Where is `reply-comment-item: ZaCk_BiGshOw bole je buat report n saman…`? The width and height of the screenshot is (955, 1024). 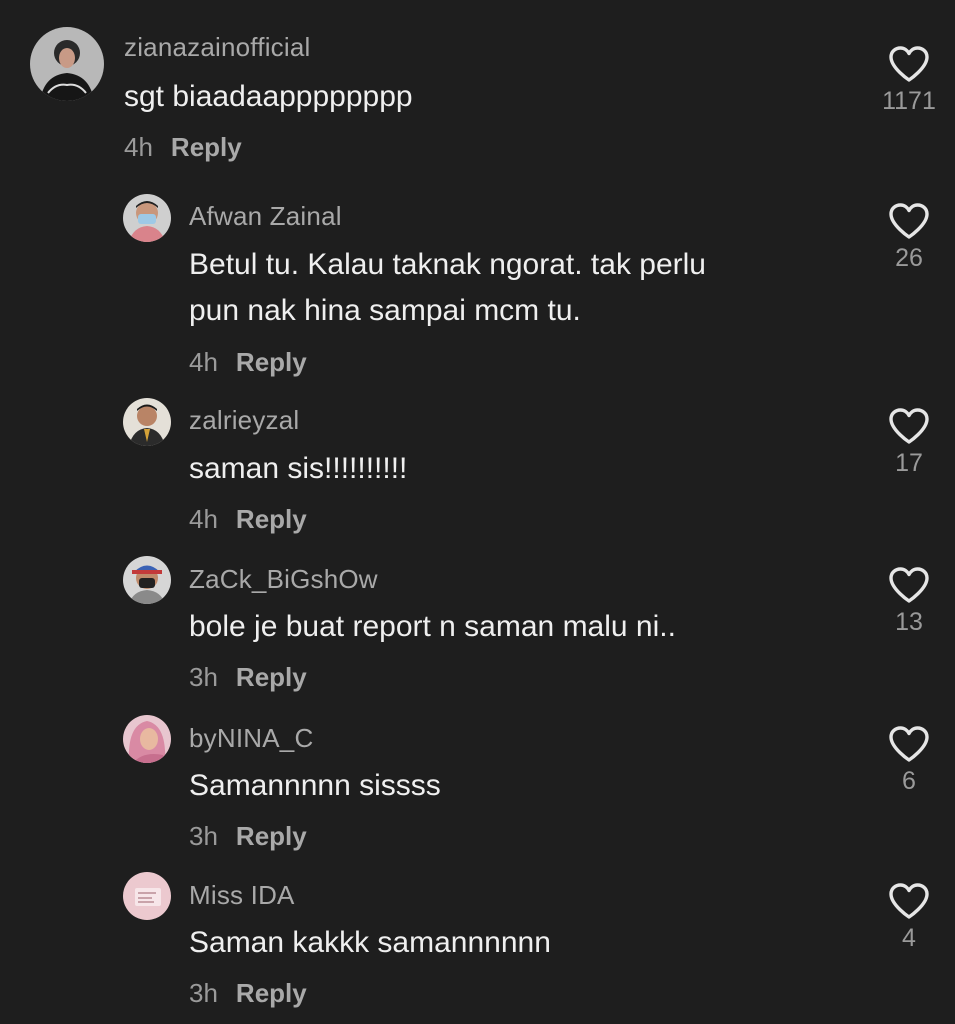
reply-comment-item: ZaCk_BiGshOw bole je buat report n saman… is located at coordinates (477, 627).